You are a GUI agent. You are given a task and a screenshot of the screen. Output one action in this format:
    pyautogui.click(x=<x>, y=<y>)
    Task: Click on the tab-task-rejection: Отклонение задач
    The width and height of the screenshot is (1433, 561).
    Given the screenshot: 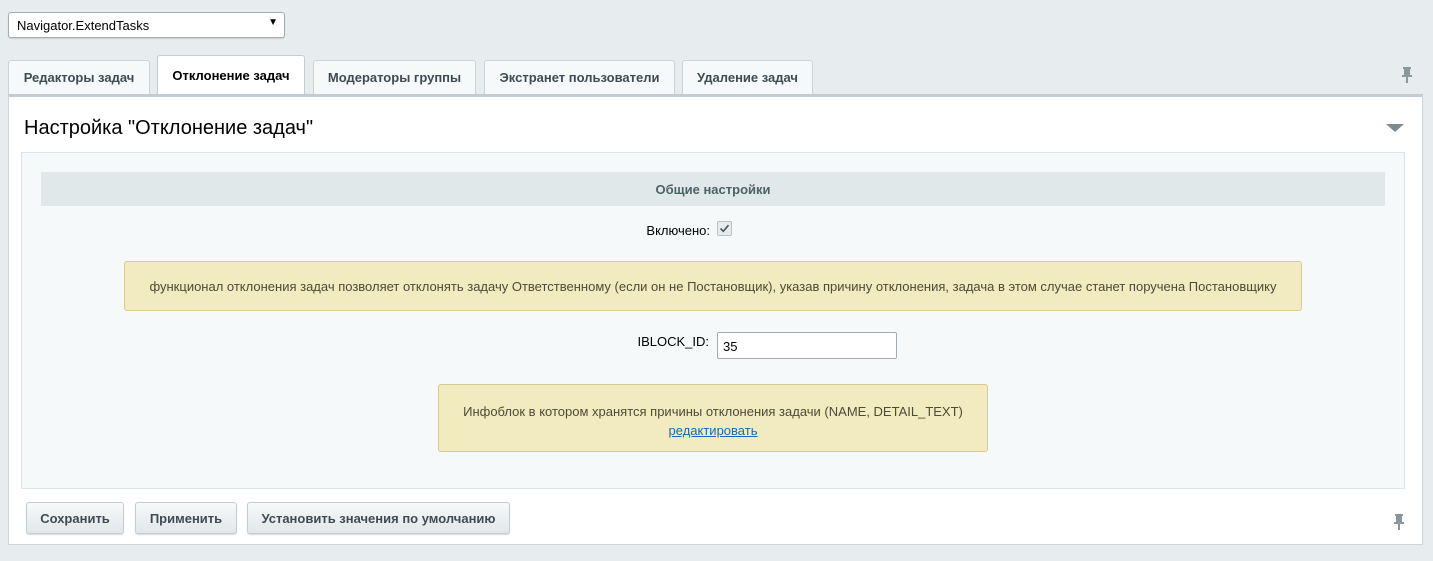 What is the action you would take?
    pyautogui.click(x=231, y=75)
    